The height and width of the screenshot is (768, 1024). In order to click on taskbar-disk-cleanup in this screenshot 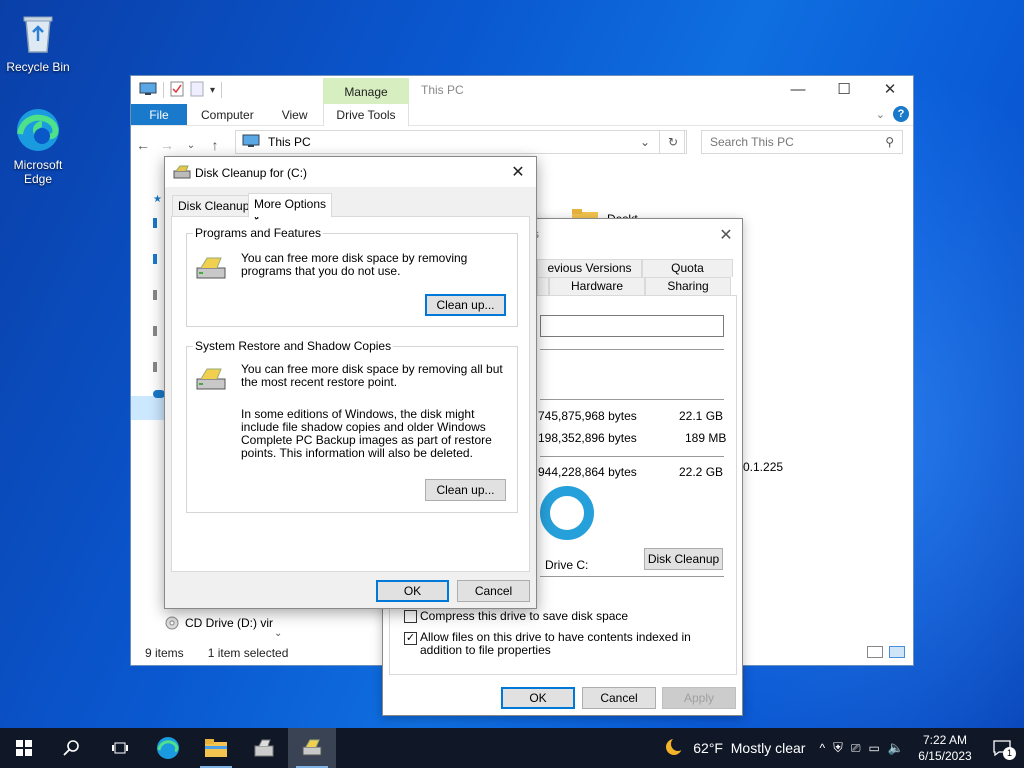, I will do `click(312, 748)`.